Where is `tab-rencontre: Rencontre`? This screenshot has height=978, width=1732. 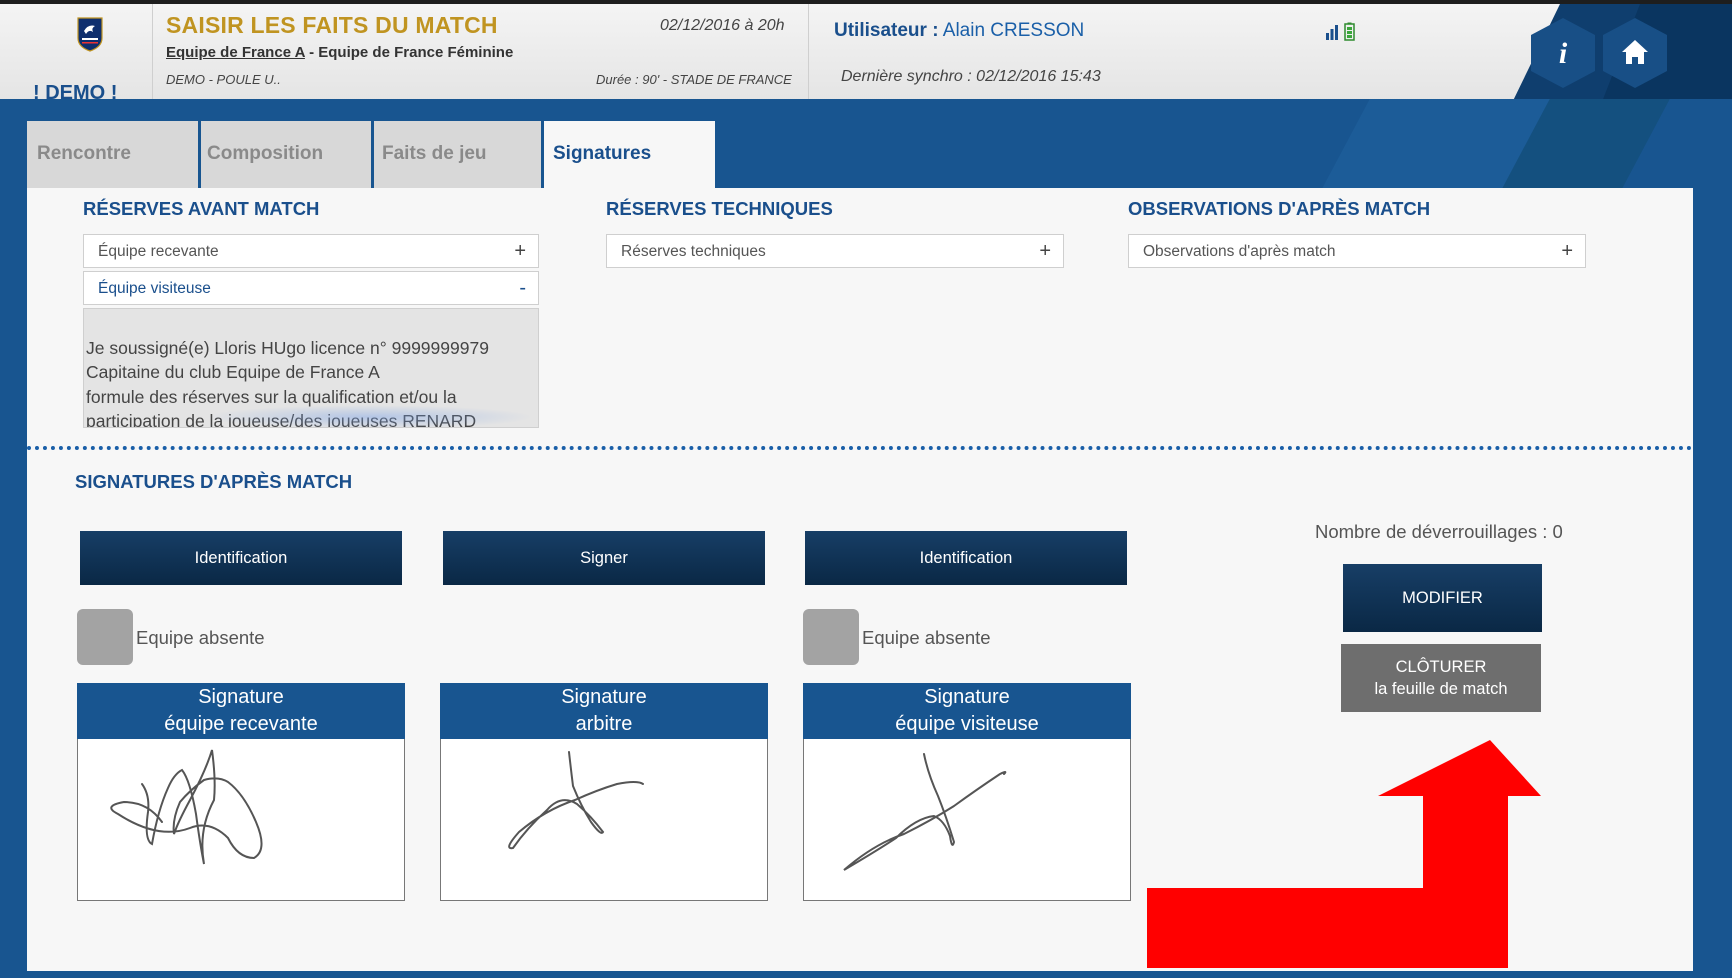
tab-rencontre: Rencontre is located at coordinates (112, 154).